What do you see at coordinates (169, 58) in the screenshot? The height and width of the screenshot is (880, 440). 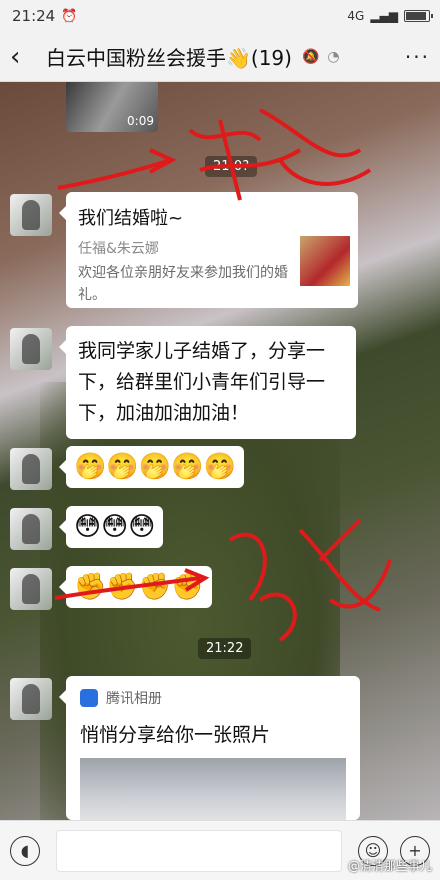 I see `chat-title: 白云中国粉丝会援手👋(19)` at bounding box center [169, 58].